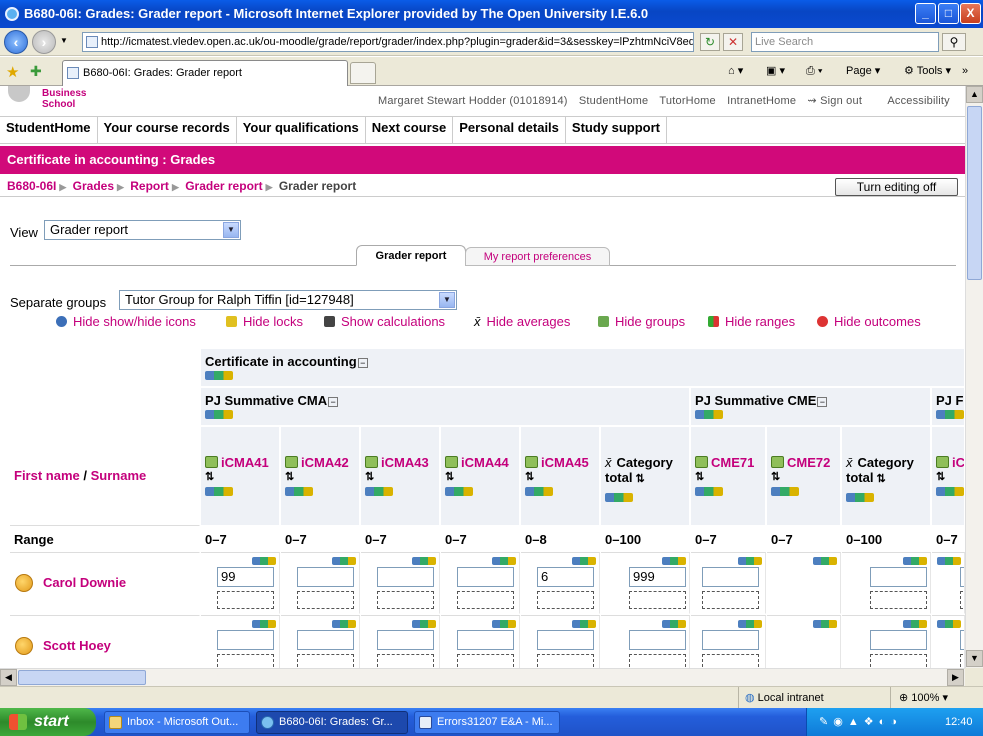 The width and height of the screenshot is (983, 736). What do you see at coordinates (950, 469) in the screenshot?
I see `grade-item-link: iC (for⇅` at bounding box center [950, 469].